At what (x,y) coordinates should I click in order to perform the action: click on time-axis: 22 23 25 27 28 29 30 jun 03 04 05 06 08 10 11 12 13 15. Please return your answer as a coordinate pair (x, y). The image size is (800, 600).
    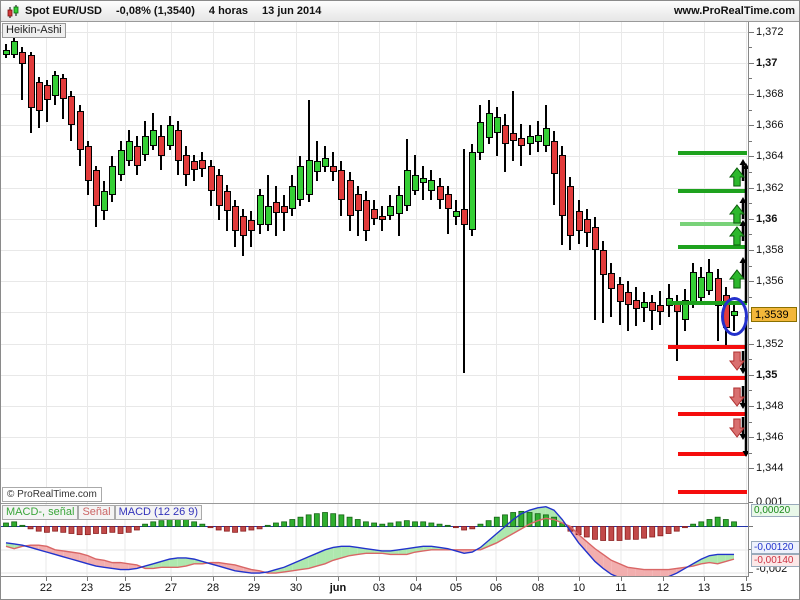
    Looking at the image, I should click on (400, 588).